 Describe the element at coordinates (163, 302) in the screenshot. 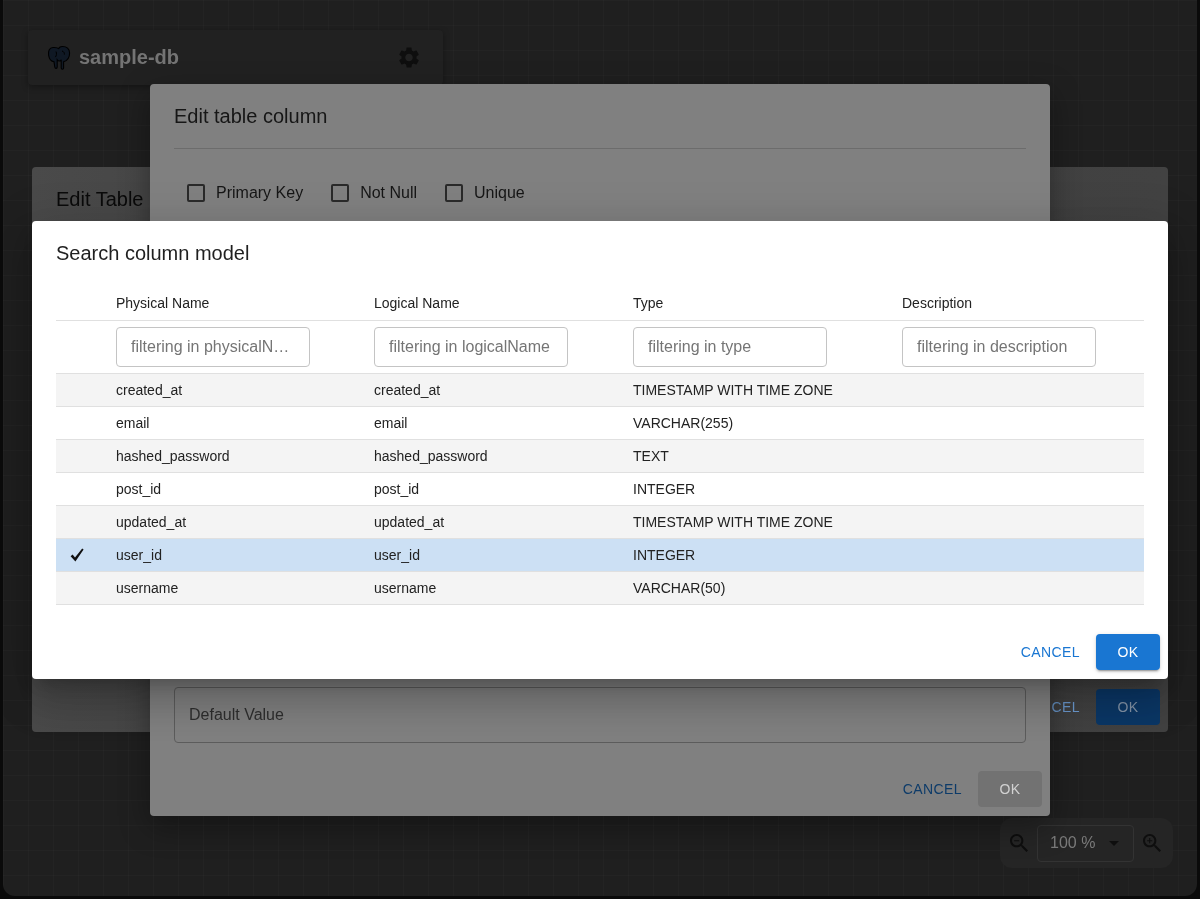

I see `column-header: Physical Name` at that location.